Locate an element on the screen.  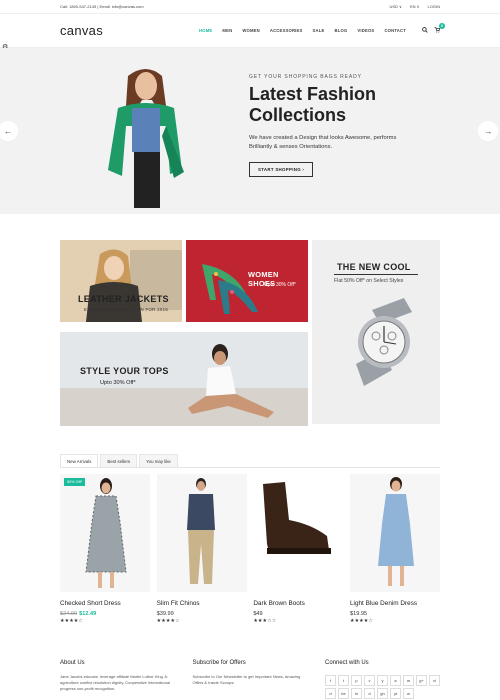
style-your-tops-image is located at coordinates (184, 379).